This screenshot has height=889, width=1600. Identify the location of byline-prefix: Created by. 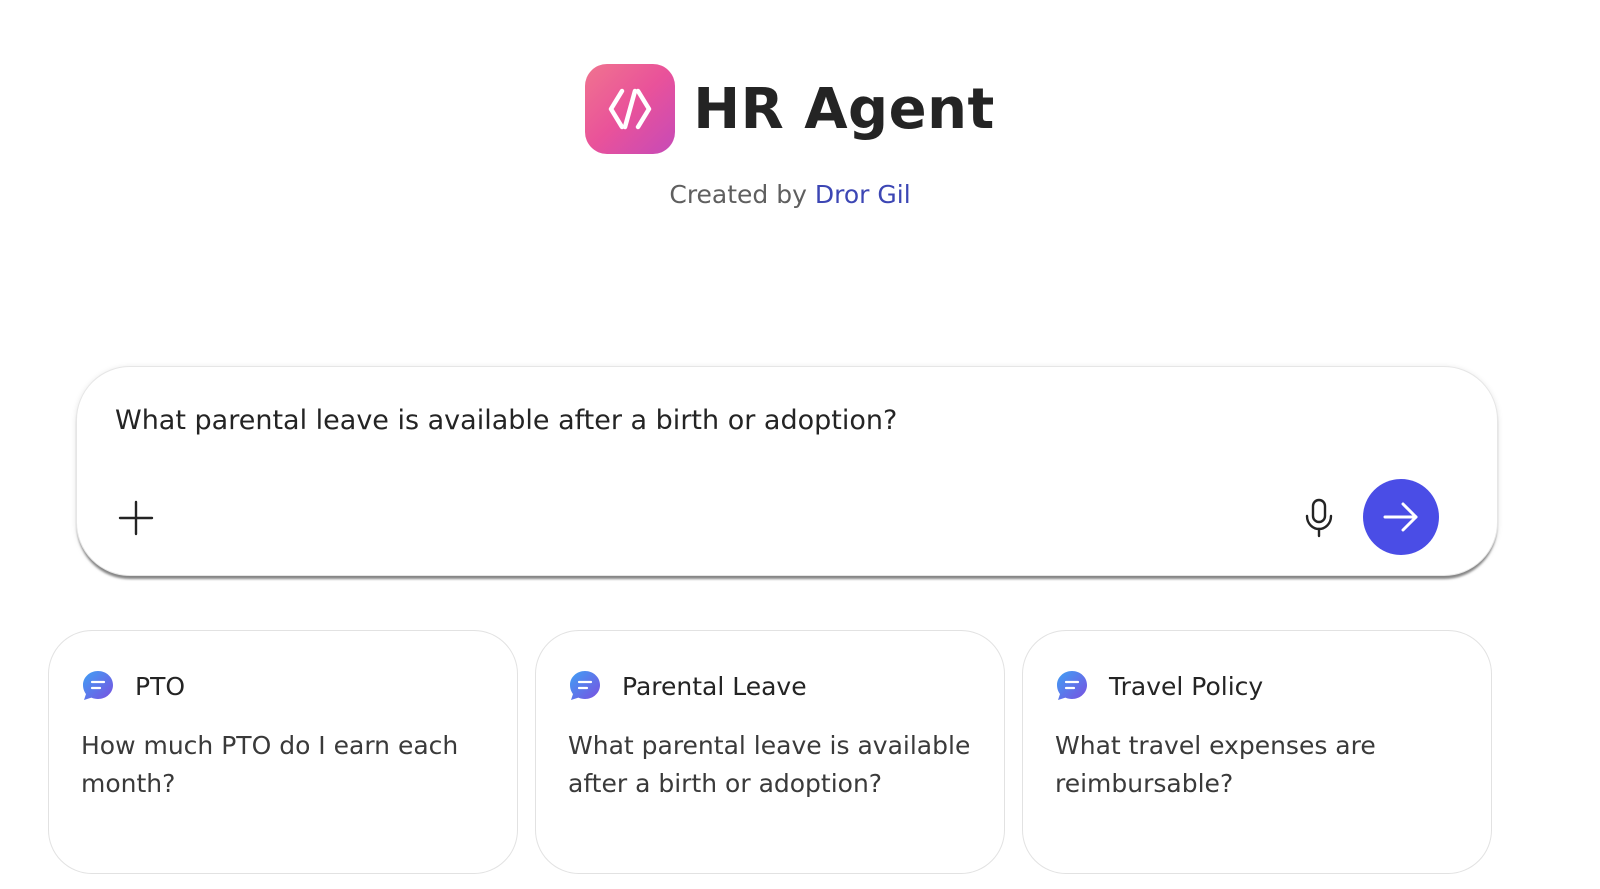
(738, 194).